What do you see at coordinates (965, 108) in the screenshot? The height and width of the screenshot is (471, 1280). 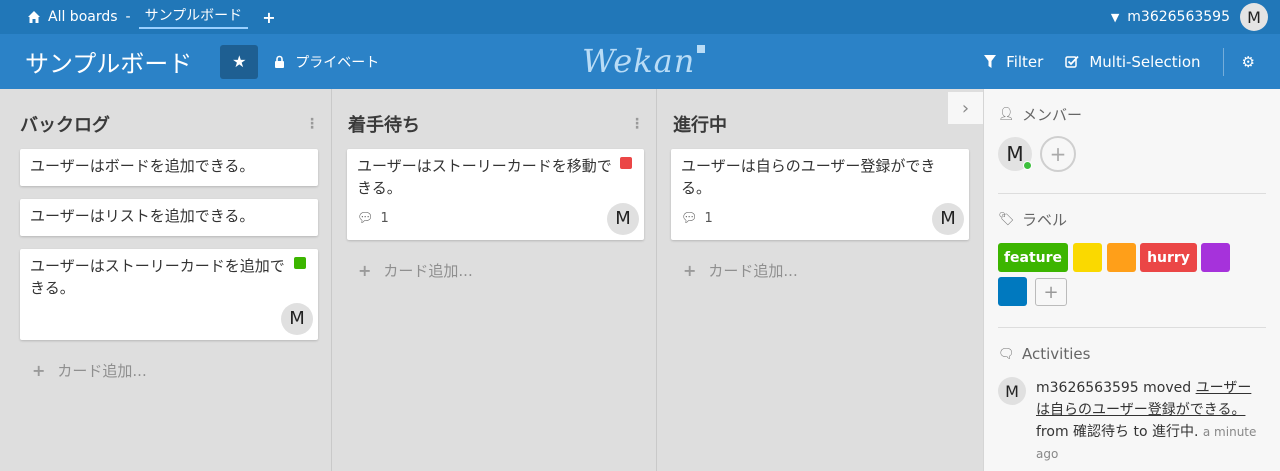 I see `sidebar-toggle-chevron-icon: ›` at bounding box center [965, 108].